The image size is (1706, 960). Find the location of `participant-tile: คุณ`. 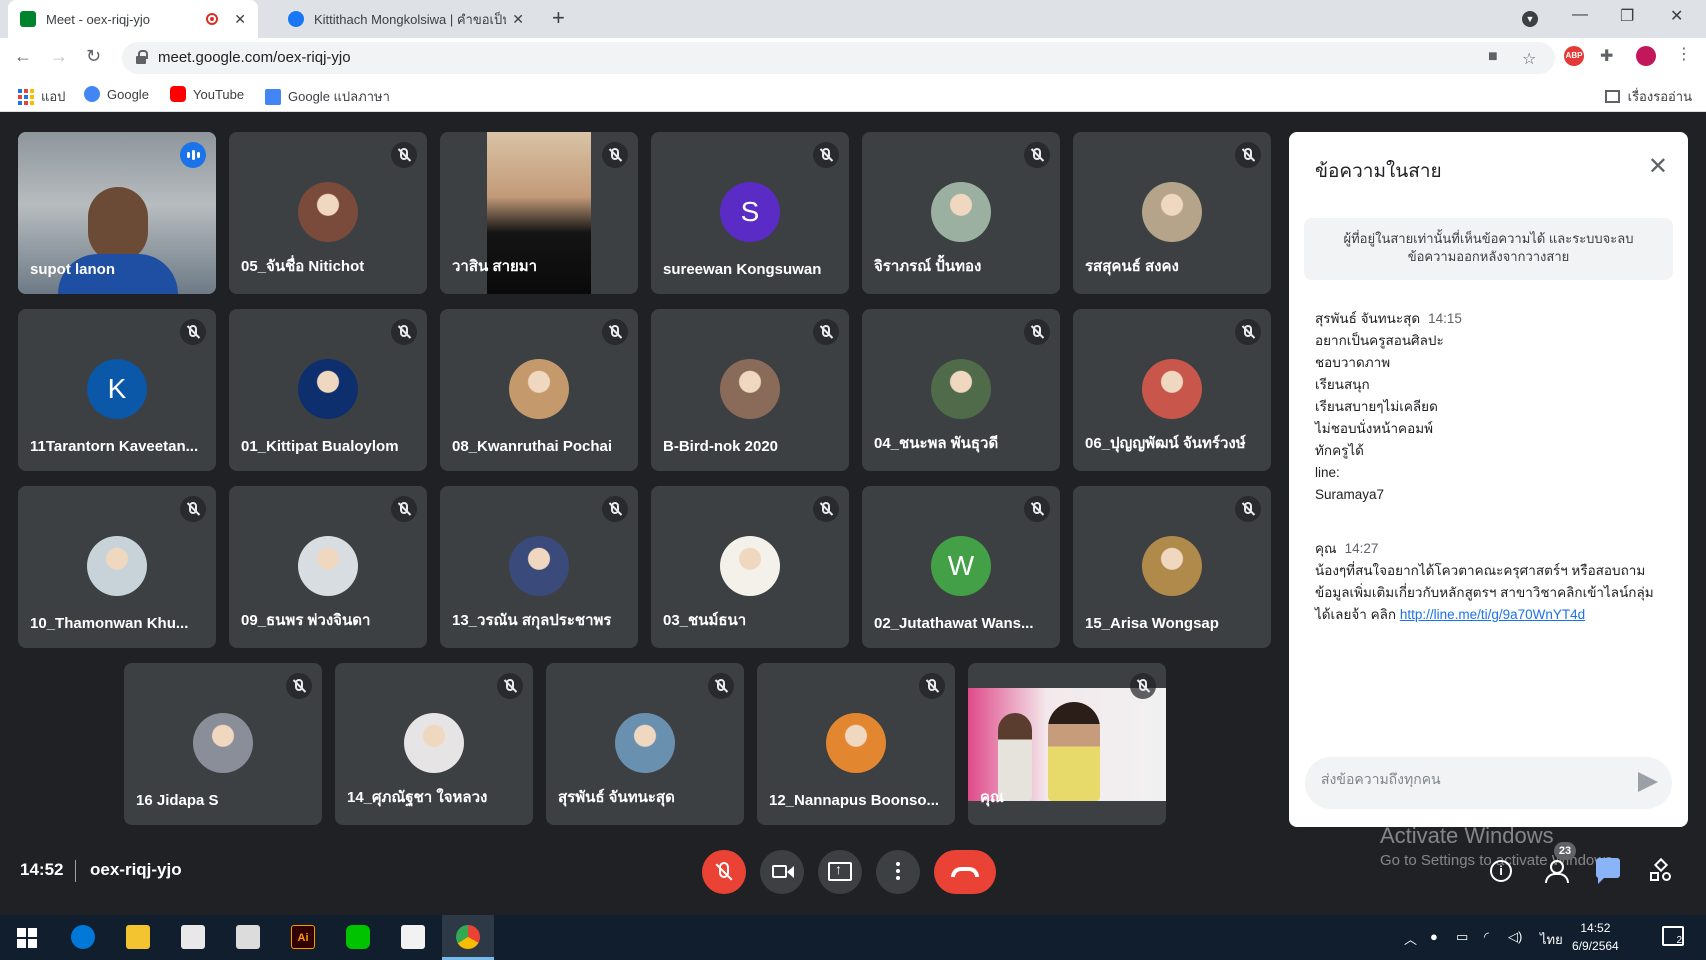

participant-tile: คุณ is located at coordinates (1067, 744).